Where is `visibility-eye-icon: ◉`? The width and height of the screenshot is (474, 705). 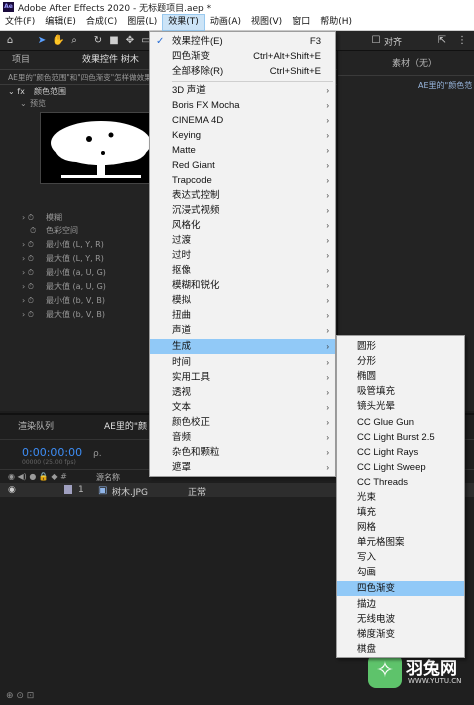 visibility-eye-icon: ◉ is located at coordinates (12, 490).